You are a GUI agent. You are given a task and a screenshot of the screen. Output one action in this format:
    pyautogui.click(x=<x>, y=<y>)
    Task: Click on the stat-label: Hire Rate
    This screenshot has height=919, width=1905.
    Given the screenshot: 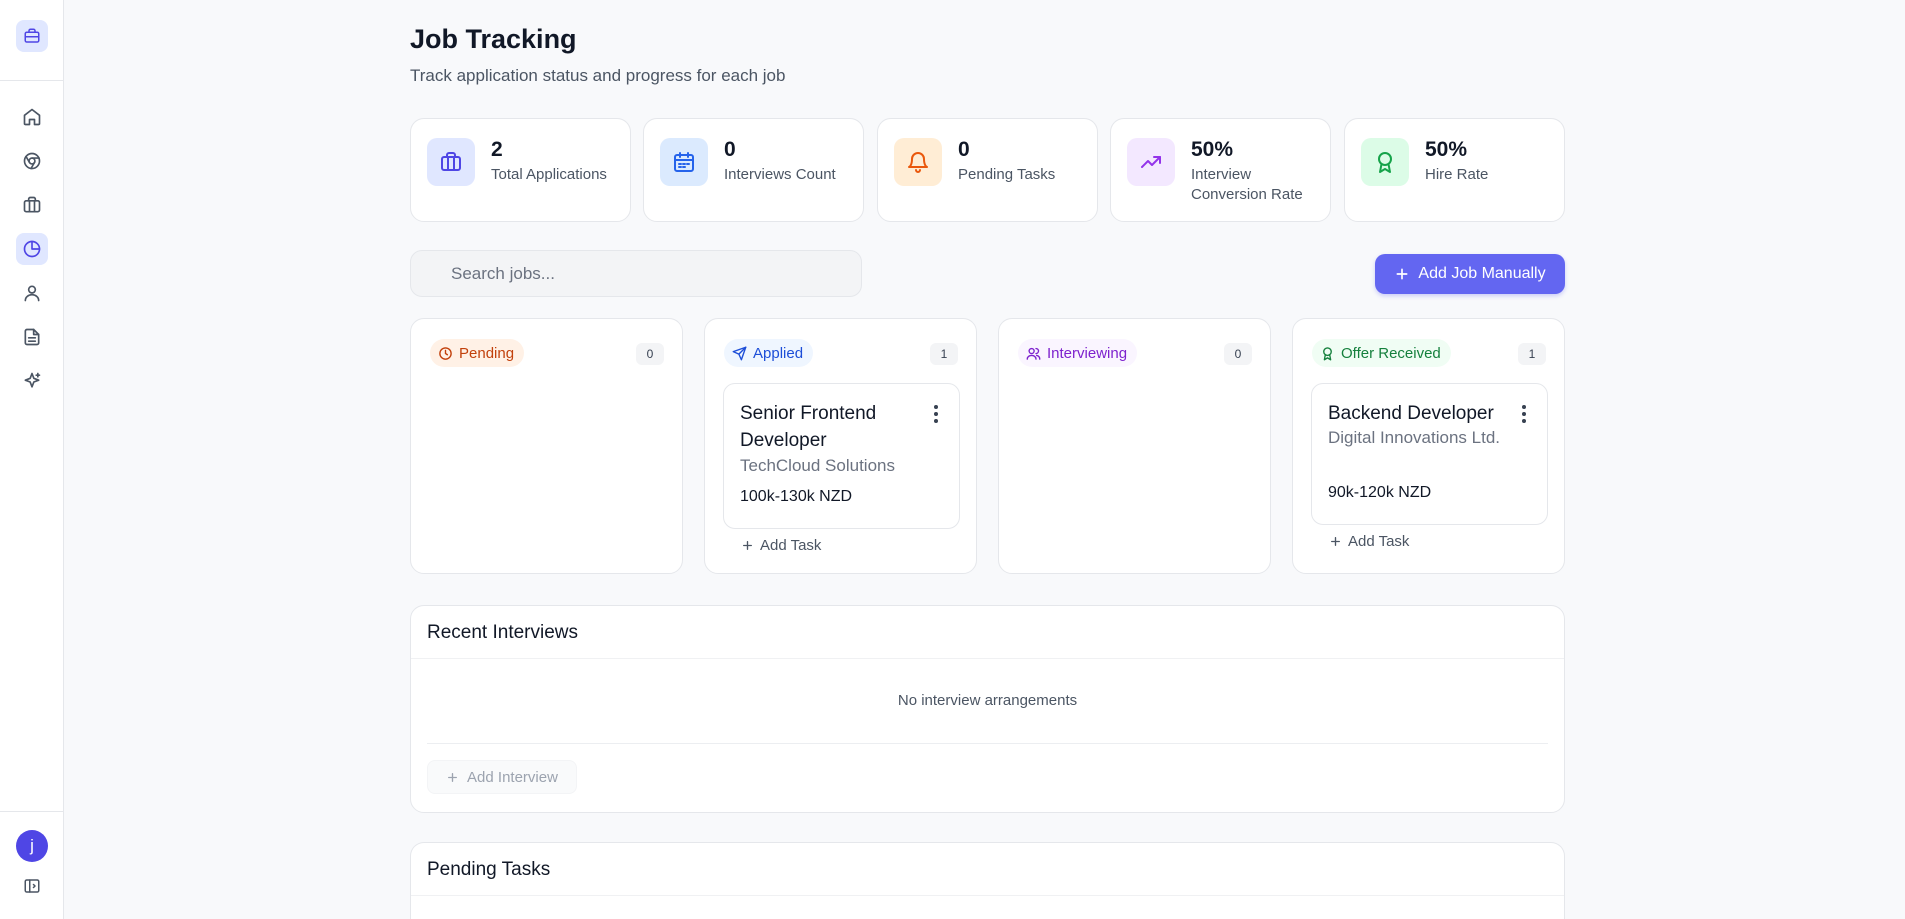 What is the action you would take?
    pyautogui.click(x=1457, y=174)
    